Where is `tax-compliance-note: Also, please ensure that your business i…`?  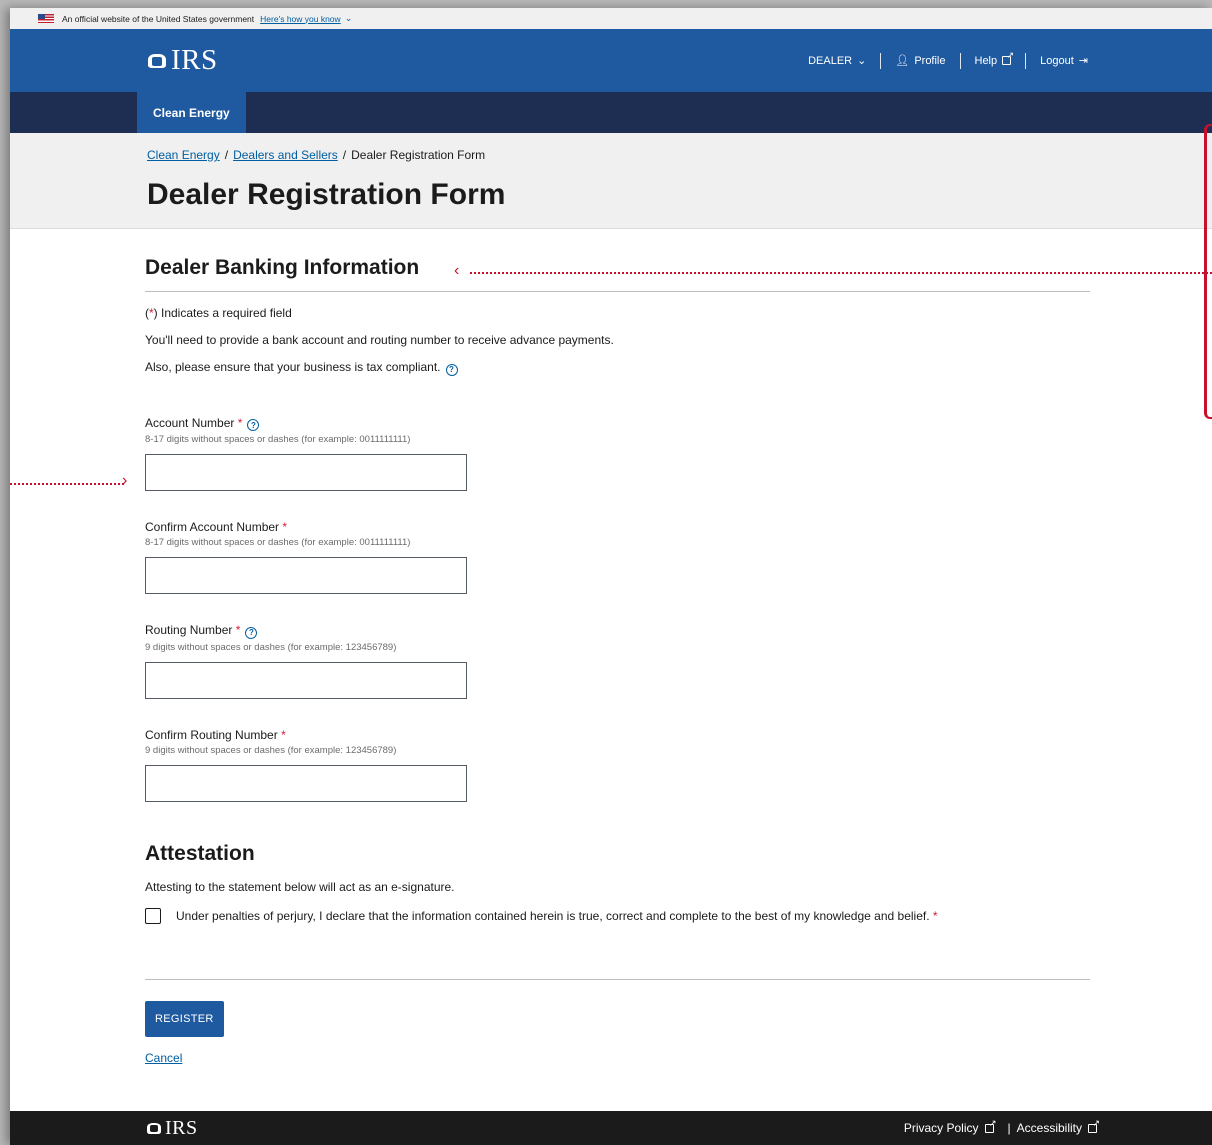 tax-compliance-note: Also, please ensure that your business i… is located at coordinates (617, 368).